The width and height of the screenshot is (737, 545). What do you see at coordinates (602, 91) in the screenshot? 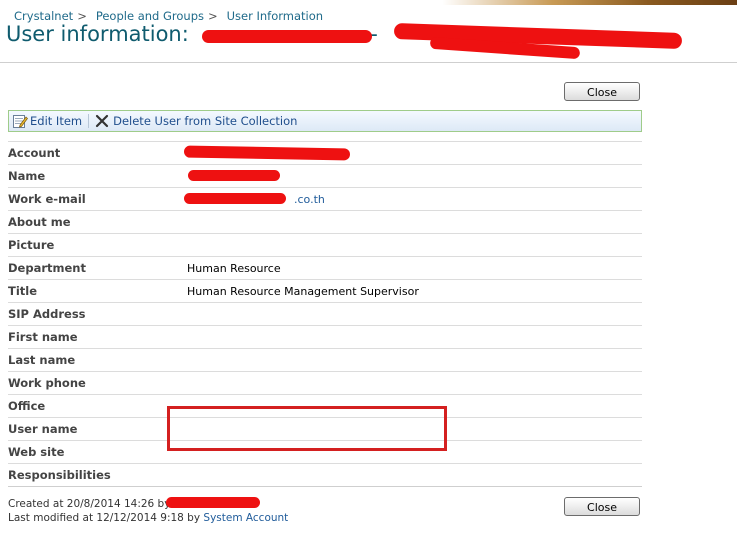
I see `close-button-top: Close` at bounding box center [602, 91].